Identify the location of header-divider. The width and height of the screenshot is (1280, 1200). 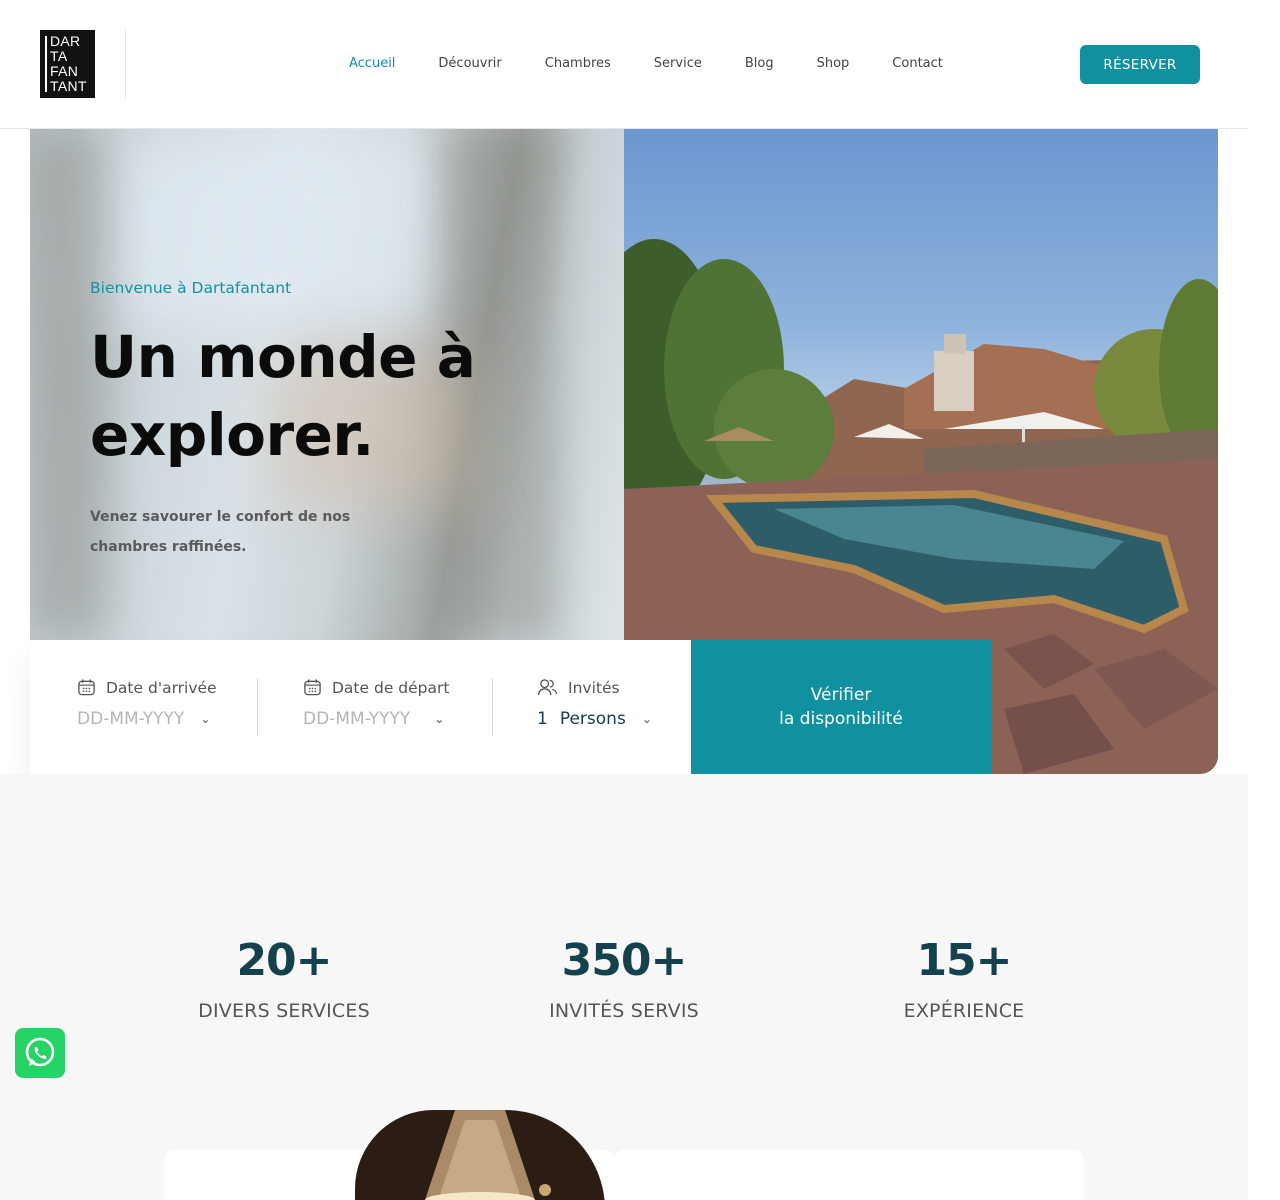
(125, 64).